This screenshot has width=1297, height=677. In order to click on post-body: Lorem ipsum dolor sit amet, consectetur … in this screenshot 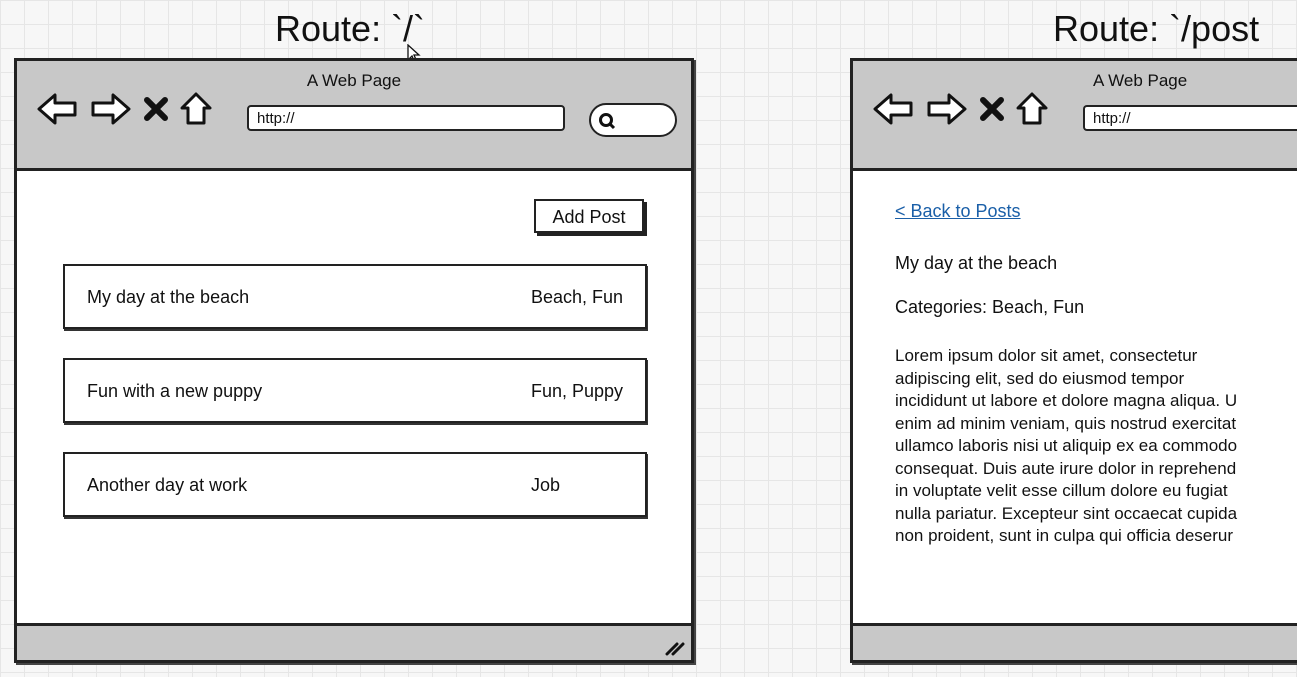, I will do `click(1066, 445)`.